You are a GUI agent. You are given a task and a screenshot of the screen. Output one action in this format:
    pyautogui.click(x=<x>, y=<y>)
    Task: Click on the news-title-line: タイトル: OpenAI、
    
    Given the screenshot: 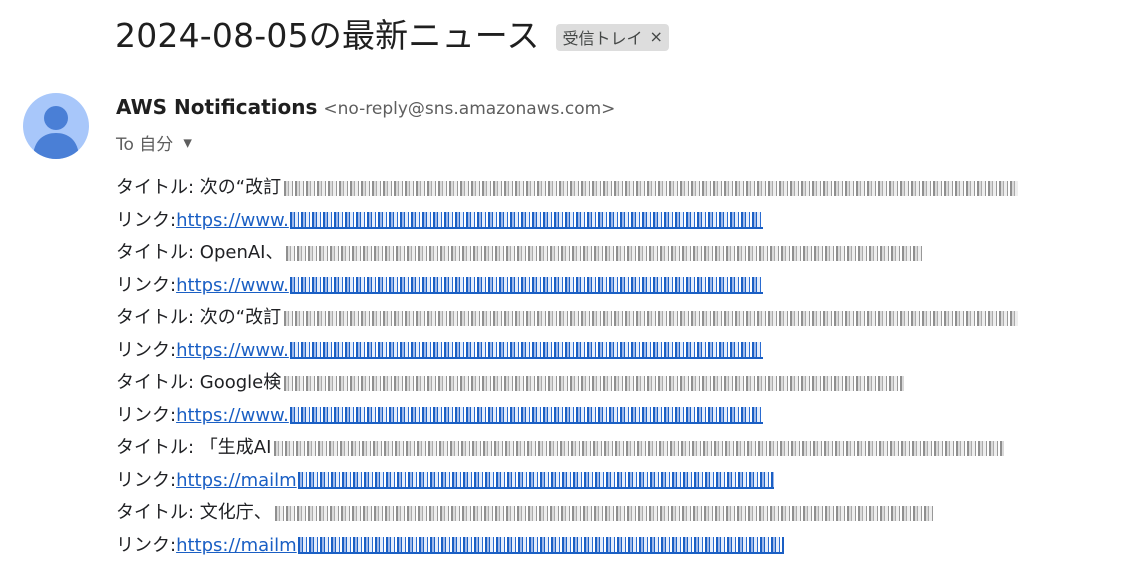 What is the action you would take?
    pyautogui.click(x=606, y=253)
    